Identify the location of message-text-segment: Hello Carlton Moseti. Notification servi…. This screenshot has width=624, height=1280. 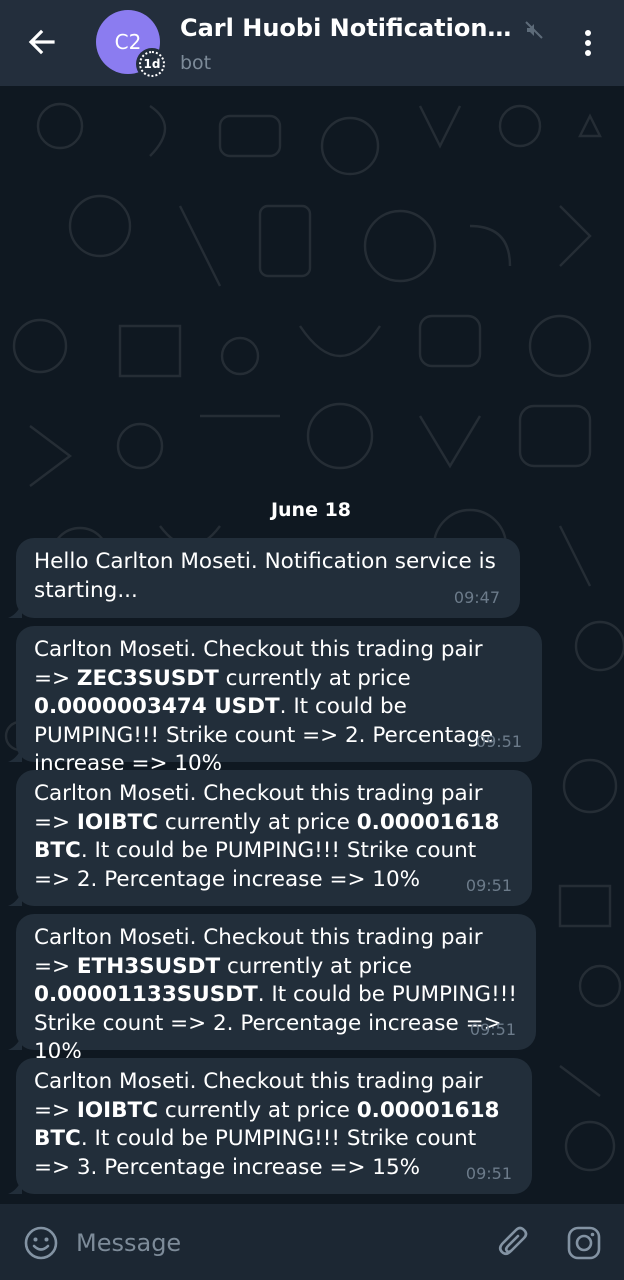
(265, 576).